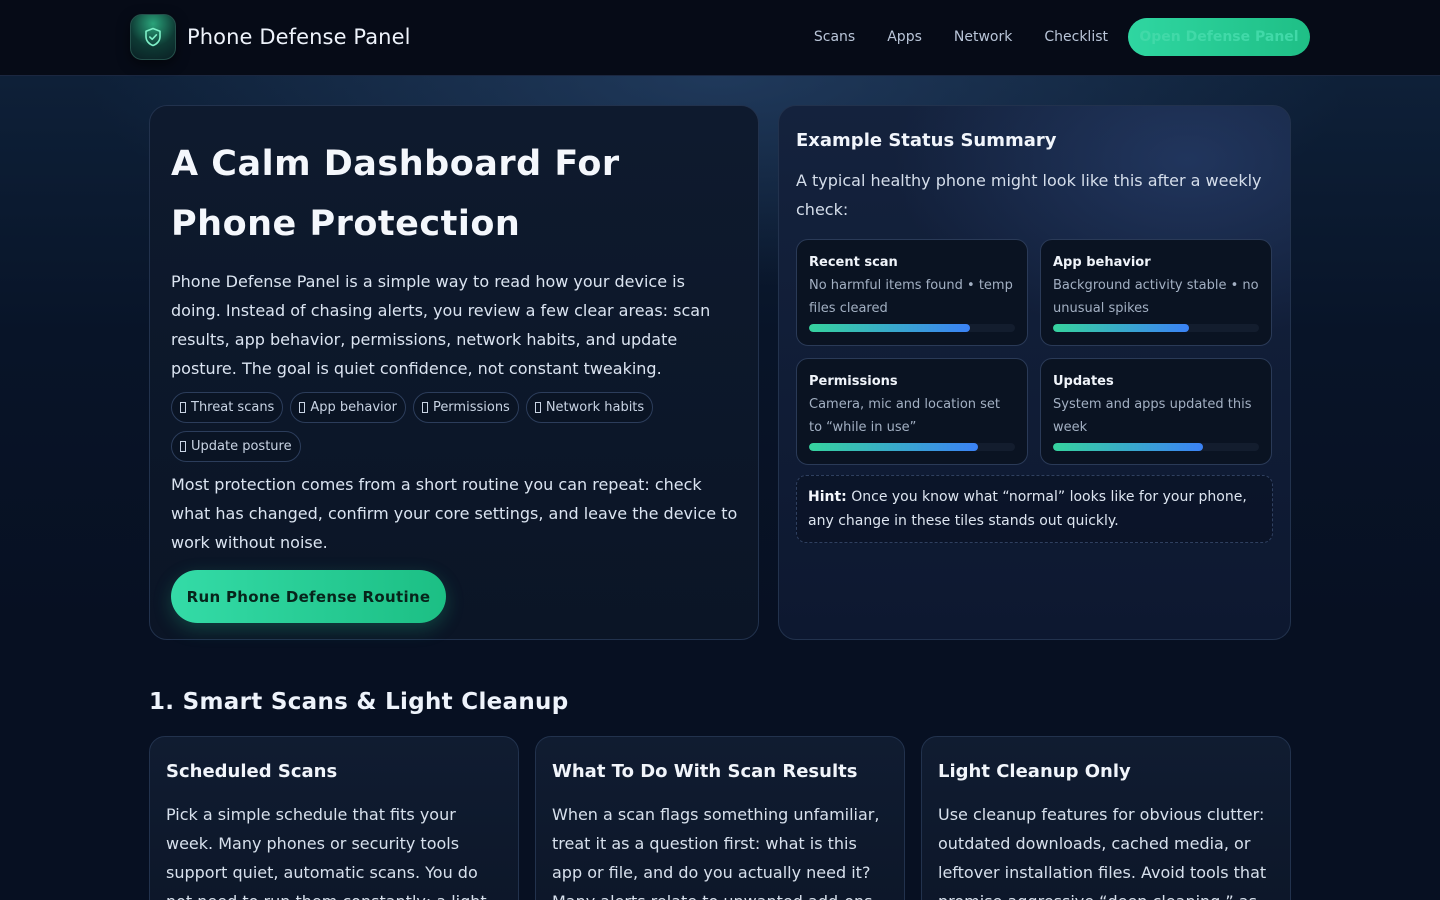 Image resolution: width=1440 pixels, height=900 pixels. Describe the element at coordinates (1219, 37) in the screenshot. I see `open-defense-panel-button: Open Defense Panel` at that location.